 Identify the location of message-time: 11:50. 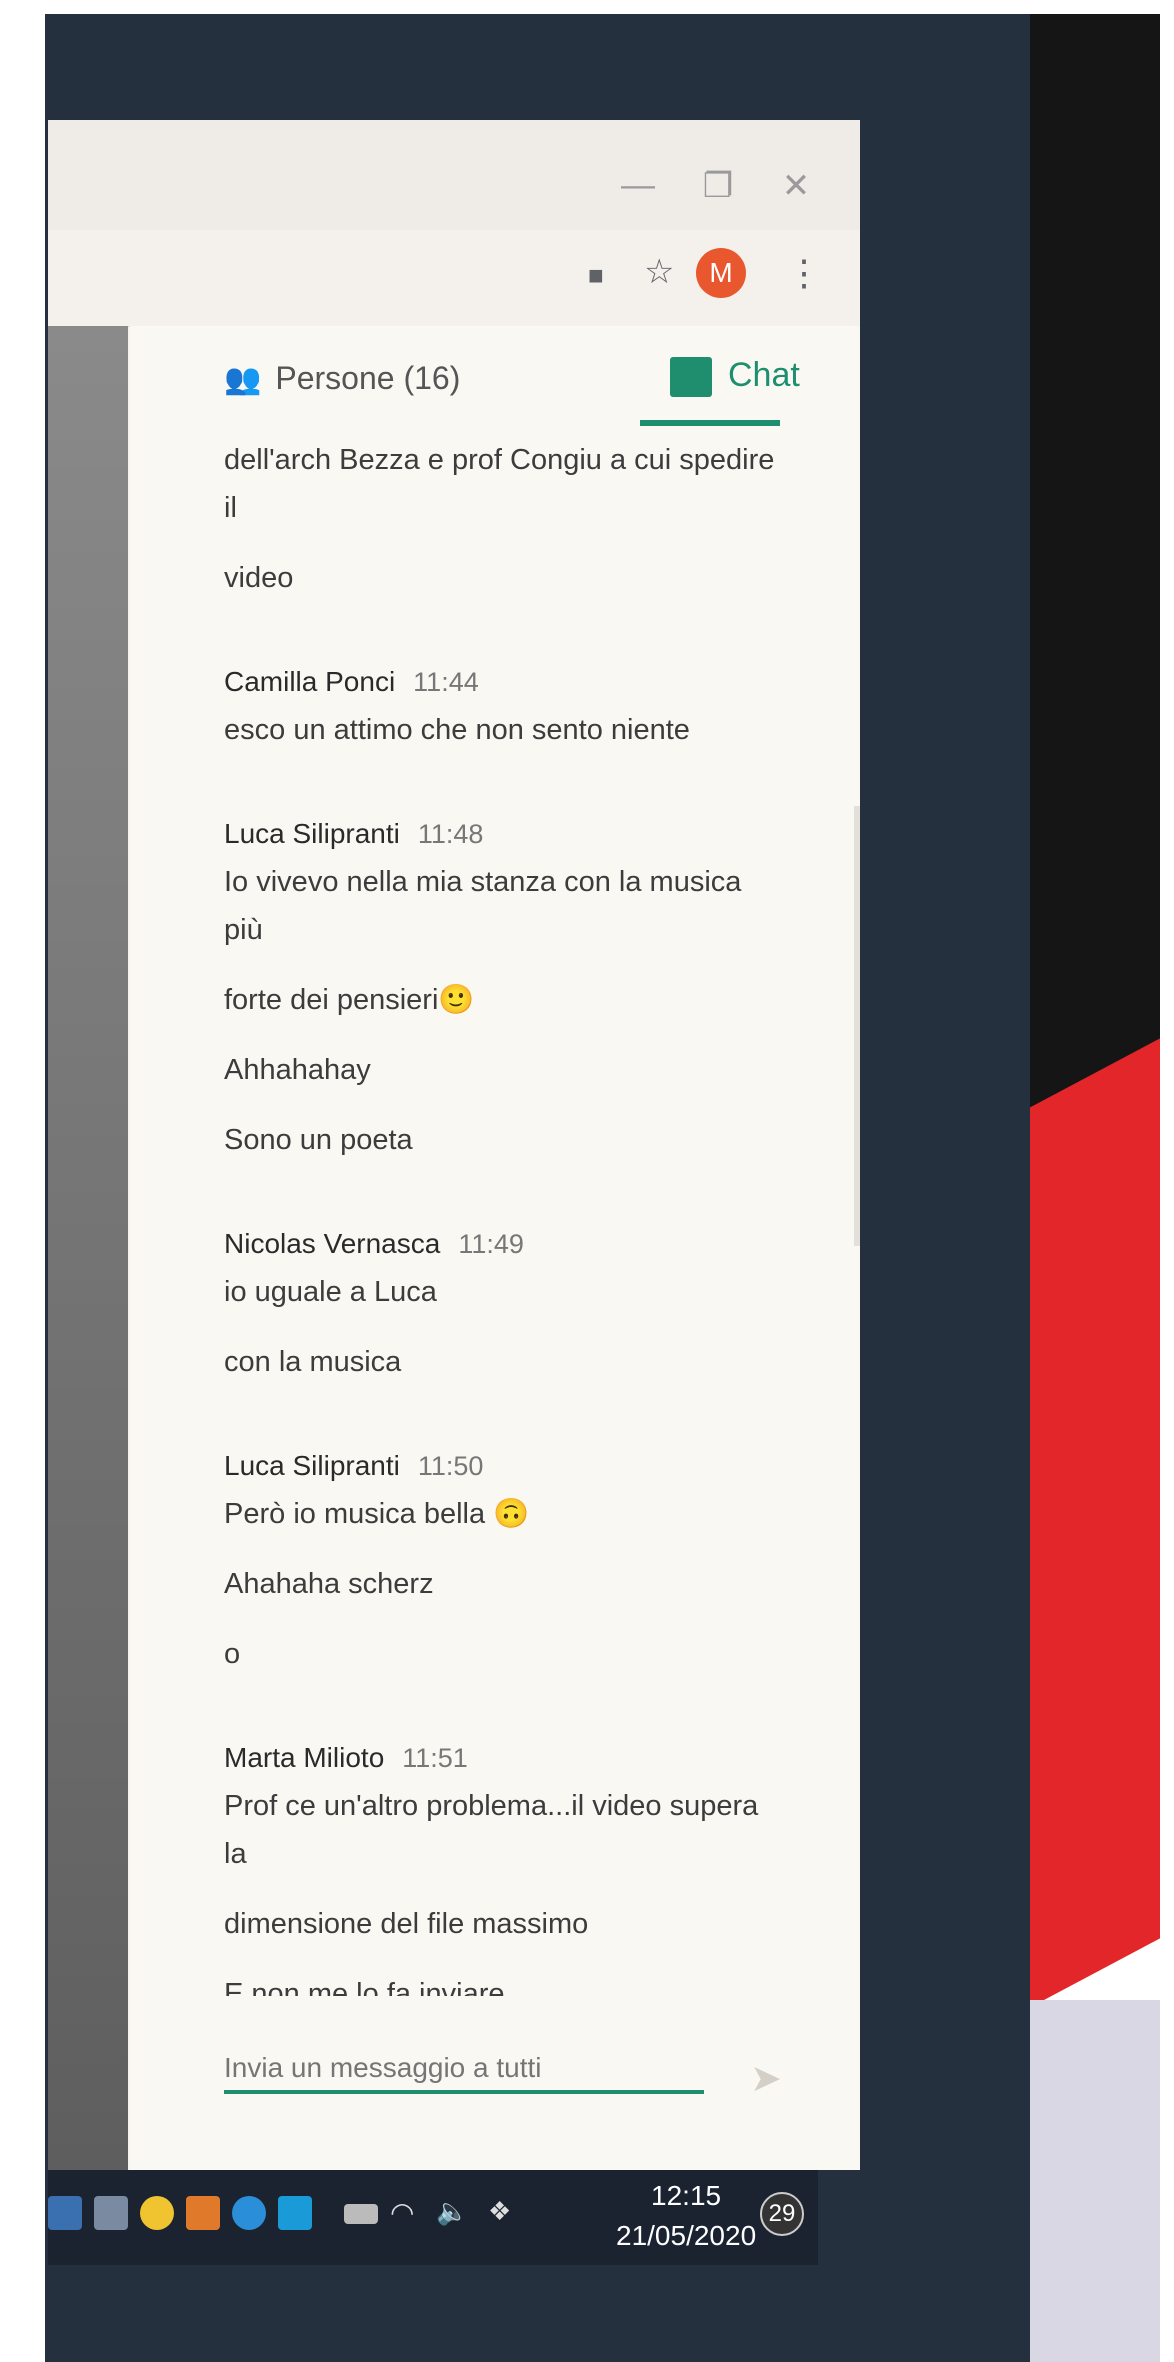
(450, 1466).